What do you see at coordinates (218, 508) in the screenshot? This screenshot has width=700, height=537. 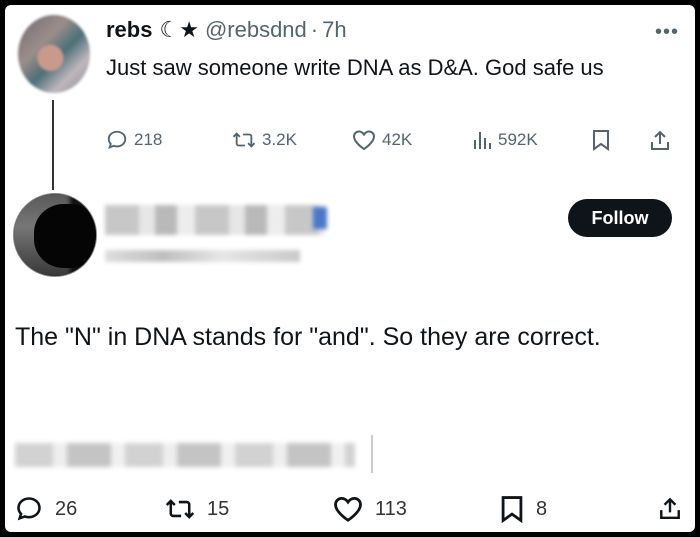 I see `repost-count: 15` at bounding box center [218, 508].